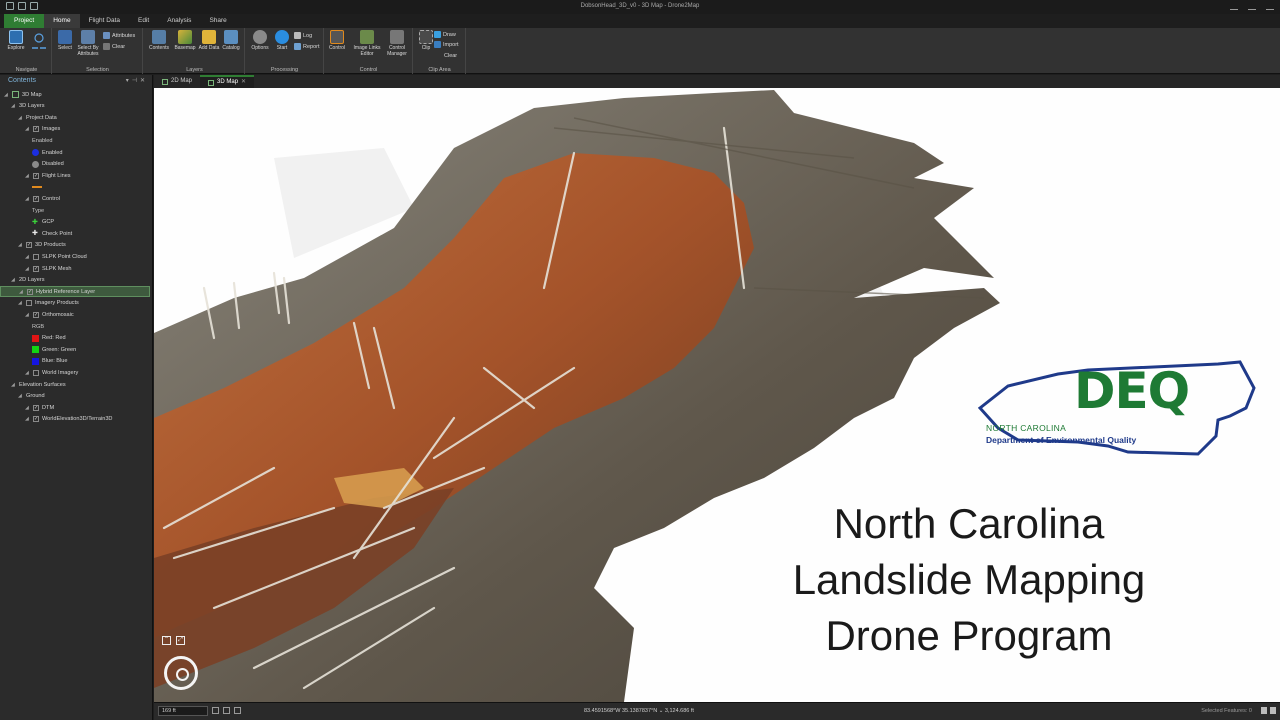 The width and height of the screenshot is (1280, 720). Describe the element at coordinates (260, 41) in the screenshot. I see `options-button: Options` at that location.